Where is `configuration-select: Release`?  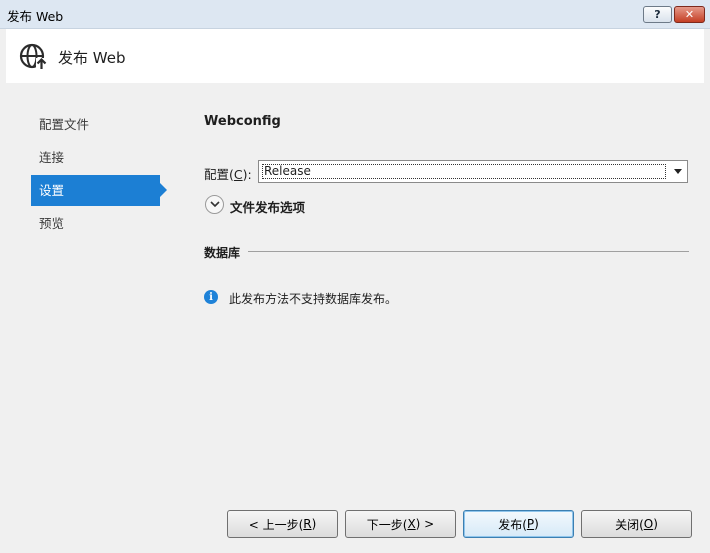
configuration-select: Release is located at coordinates (473, 171).